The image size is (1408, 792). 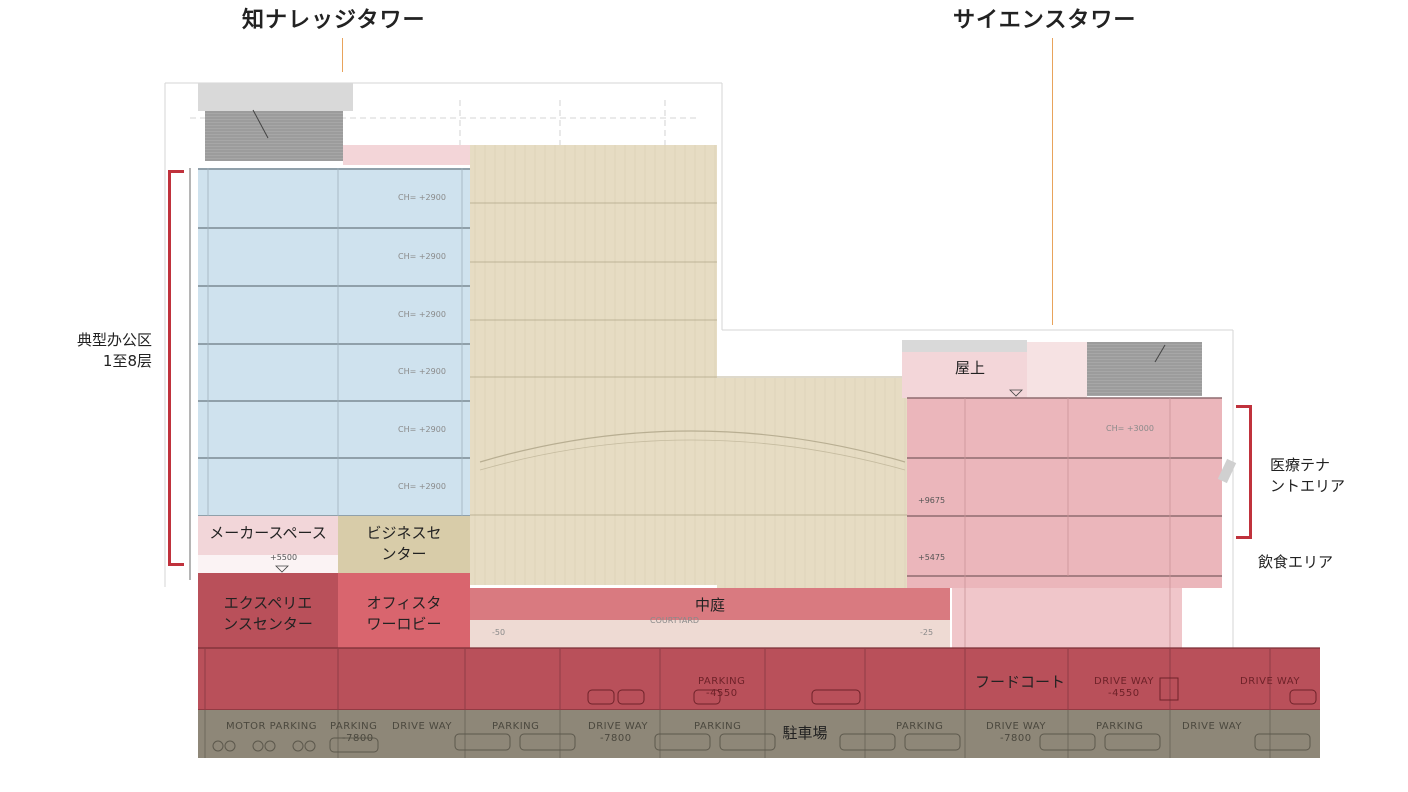 I want to click on ceiling-height-annotation-science: CH= +3000, so click(x=1130, y=428).